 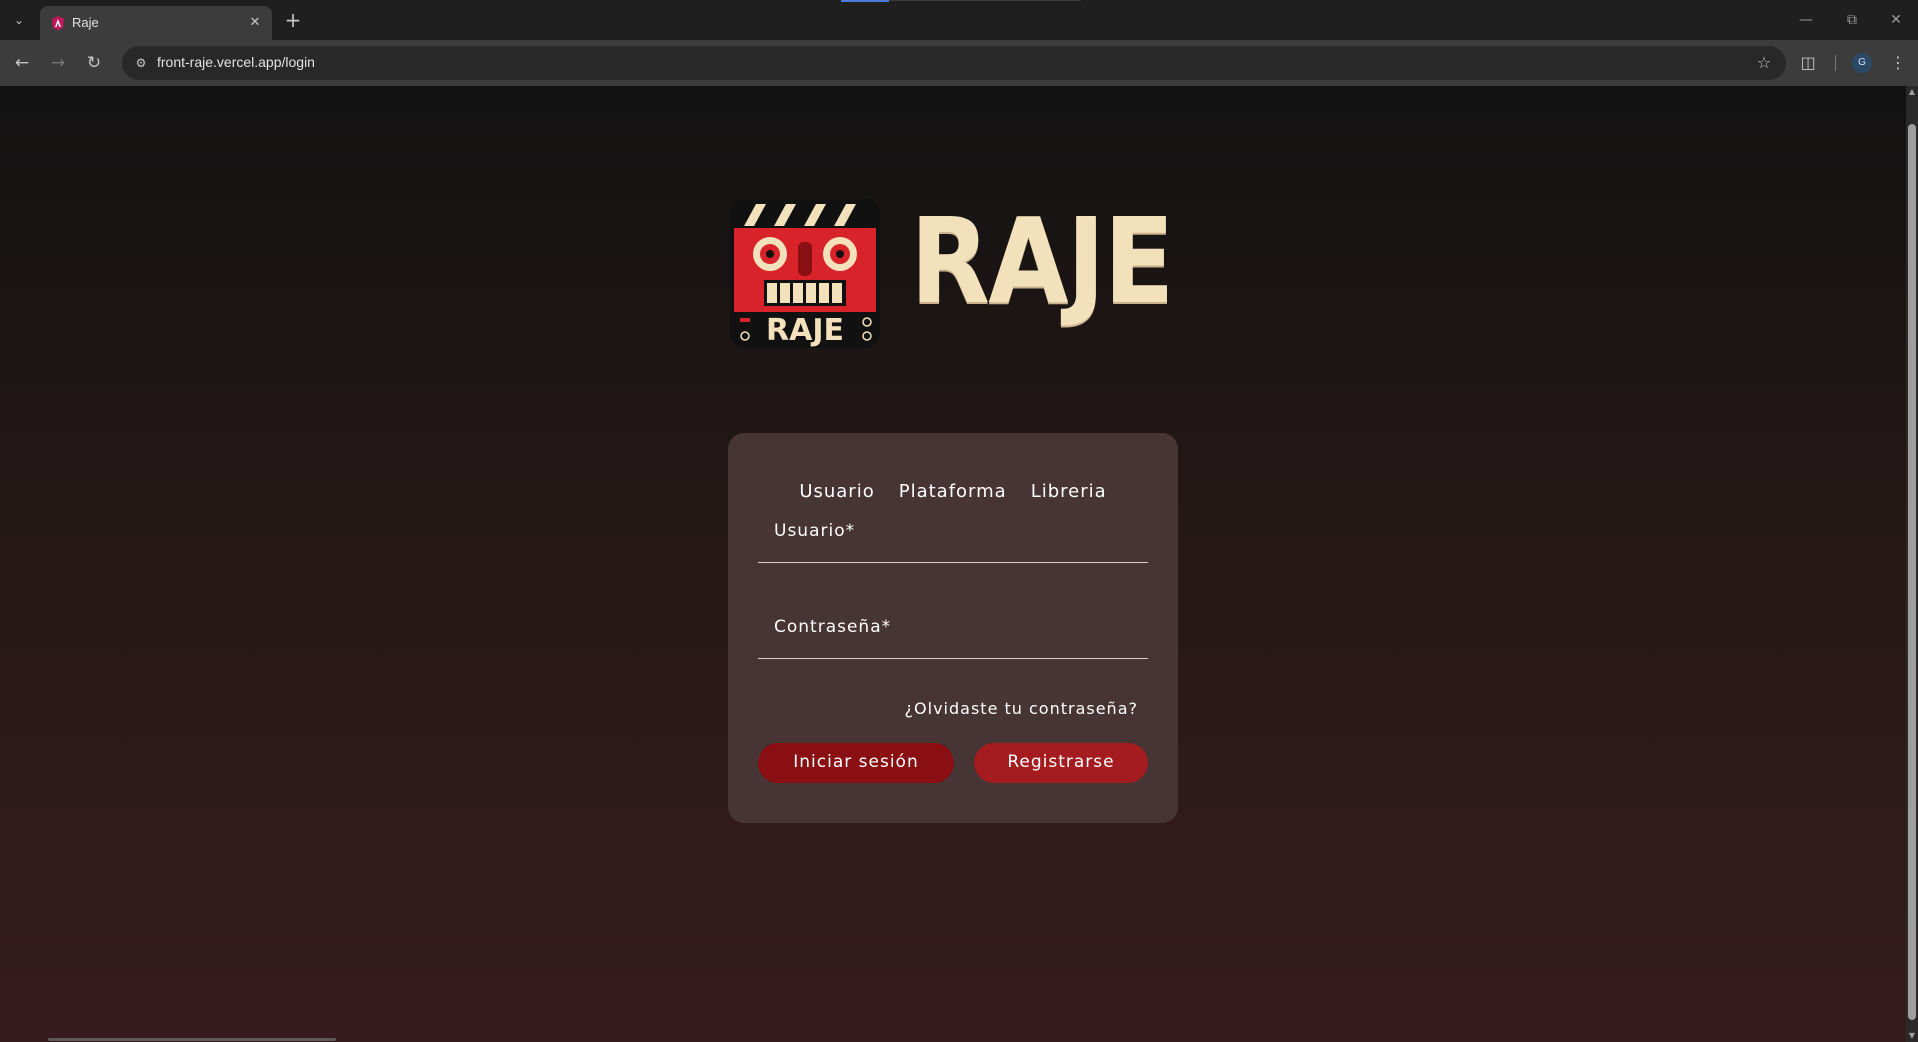 What do you see at coordinates (1021, 708) in the screenshot?
I see `forgot-password-link: ¿Olvidaste tu contraseña?` at bounding box center [1021, 708].